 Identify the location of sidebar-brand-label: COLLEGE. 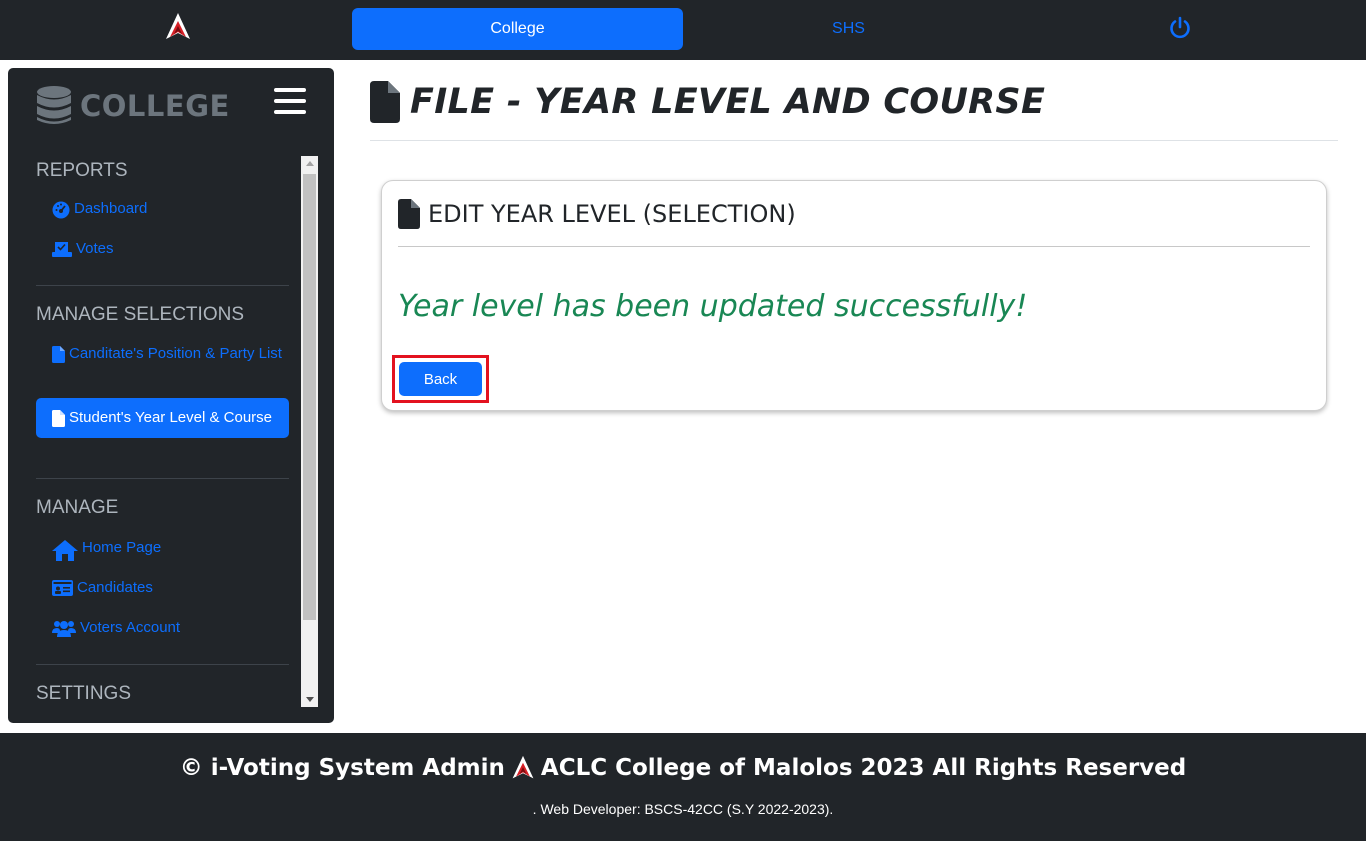
(155, 106).